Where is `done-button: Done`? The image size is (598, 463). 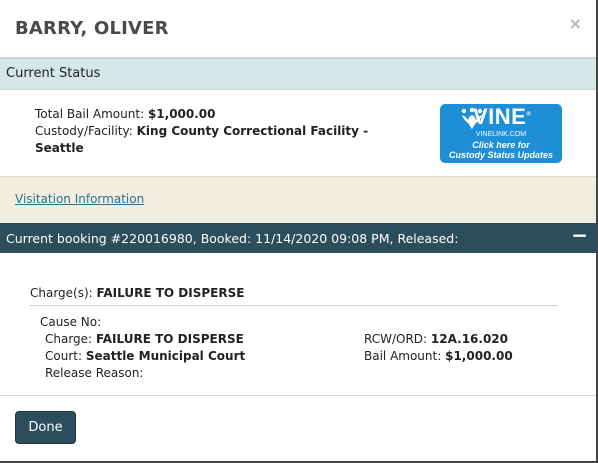 done-button: Done is located at coordinates (45, 427).